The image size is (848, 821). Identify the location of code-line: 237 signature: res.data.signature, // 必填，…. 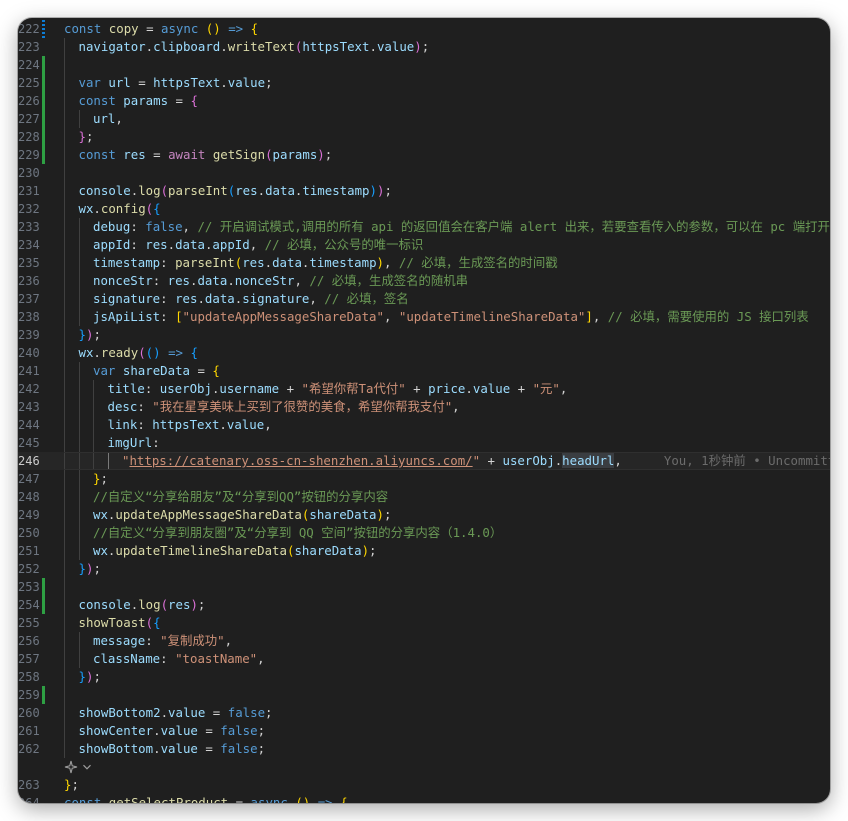
(424, 299).